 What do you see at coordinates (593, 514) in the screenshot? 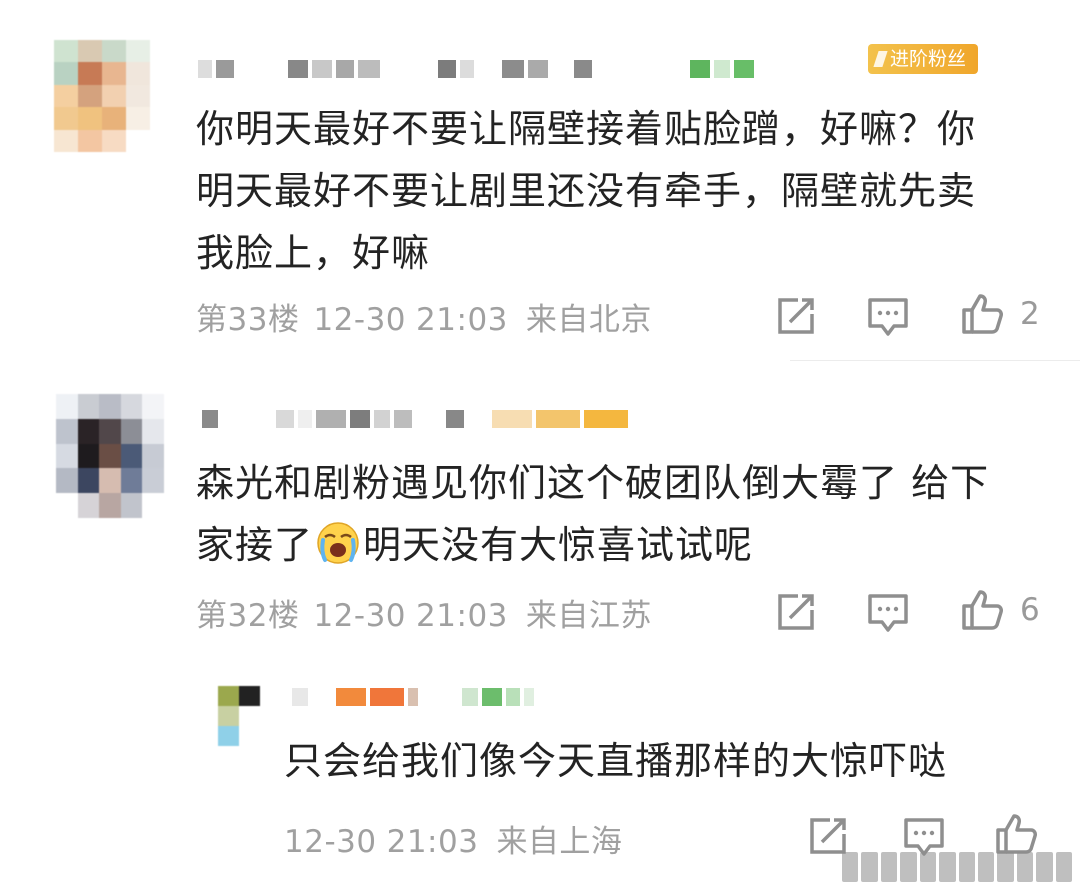
I see `comment-text: 森光和剧粉遇见你们这个破团队倒大霉了 给下 家接了 明天没有大惊喜试试呢` at bounding box center [593, 514].